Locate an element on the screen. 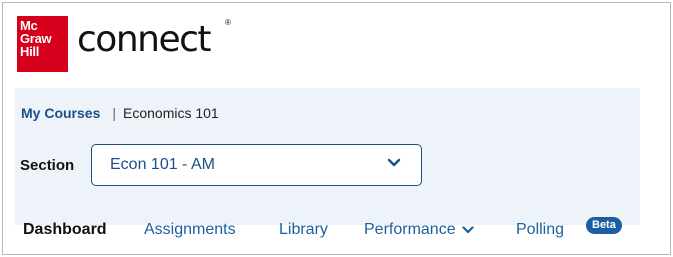 The height and width of the screenshot is (257, 673). tab-performance: Performance is located at coordinates (419, 230).